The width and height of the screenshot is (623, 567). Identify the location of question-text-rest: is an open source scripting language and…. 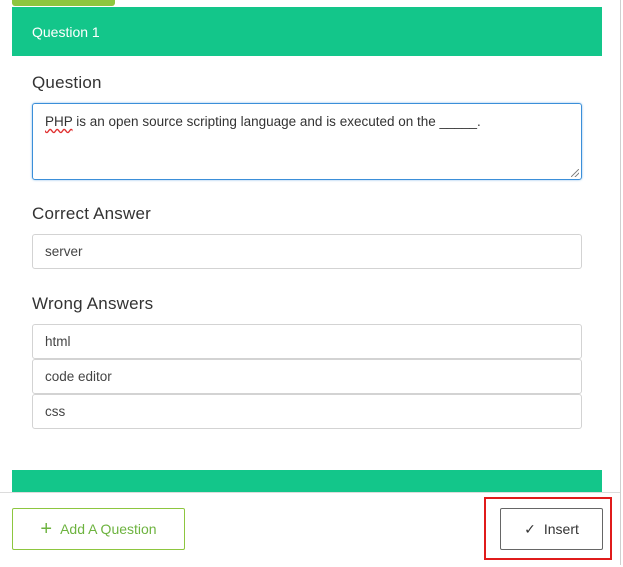
(276, 121).